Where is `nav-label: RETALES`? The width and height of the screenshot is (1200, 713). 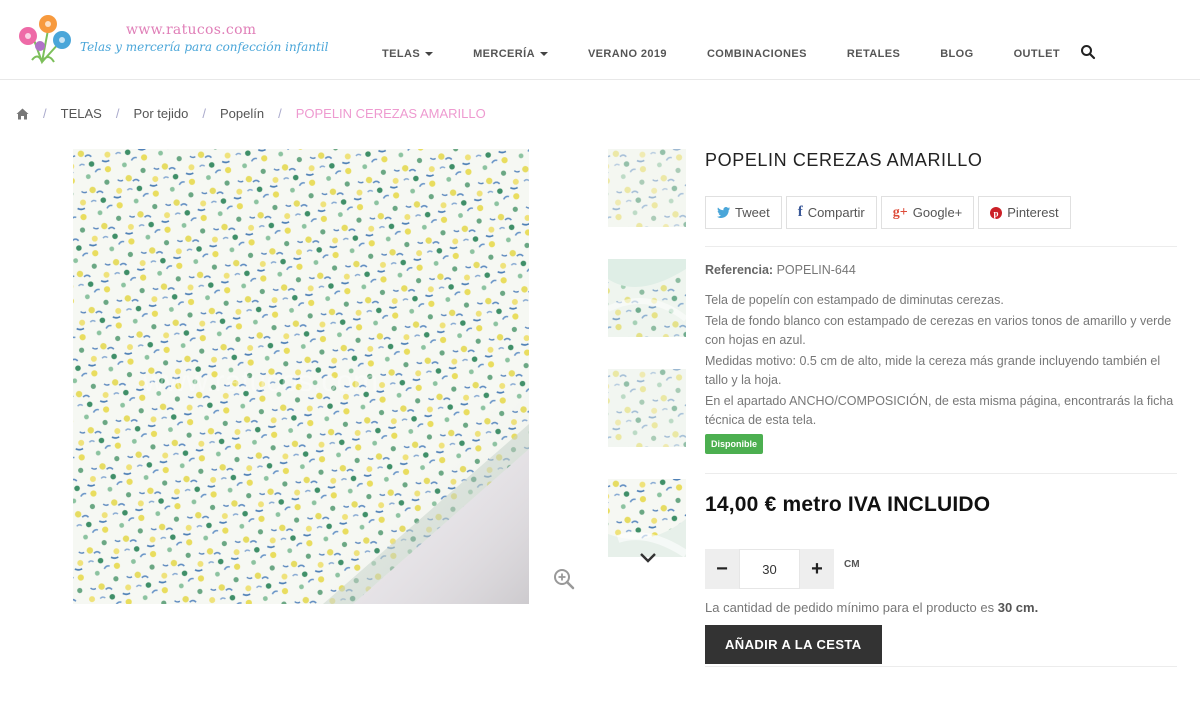
nav-label: RETALES is located at coordinates (873, 54).